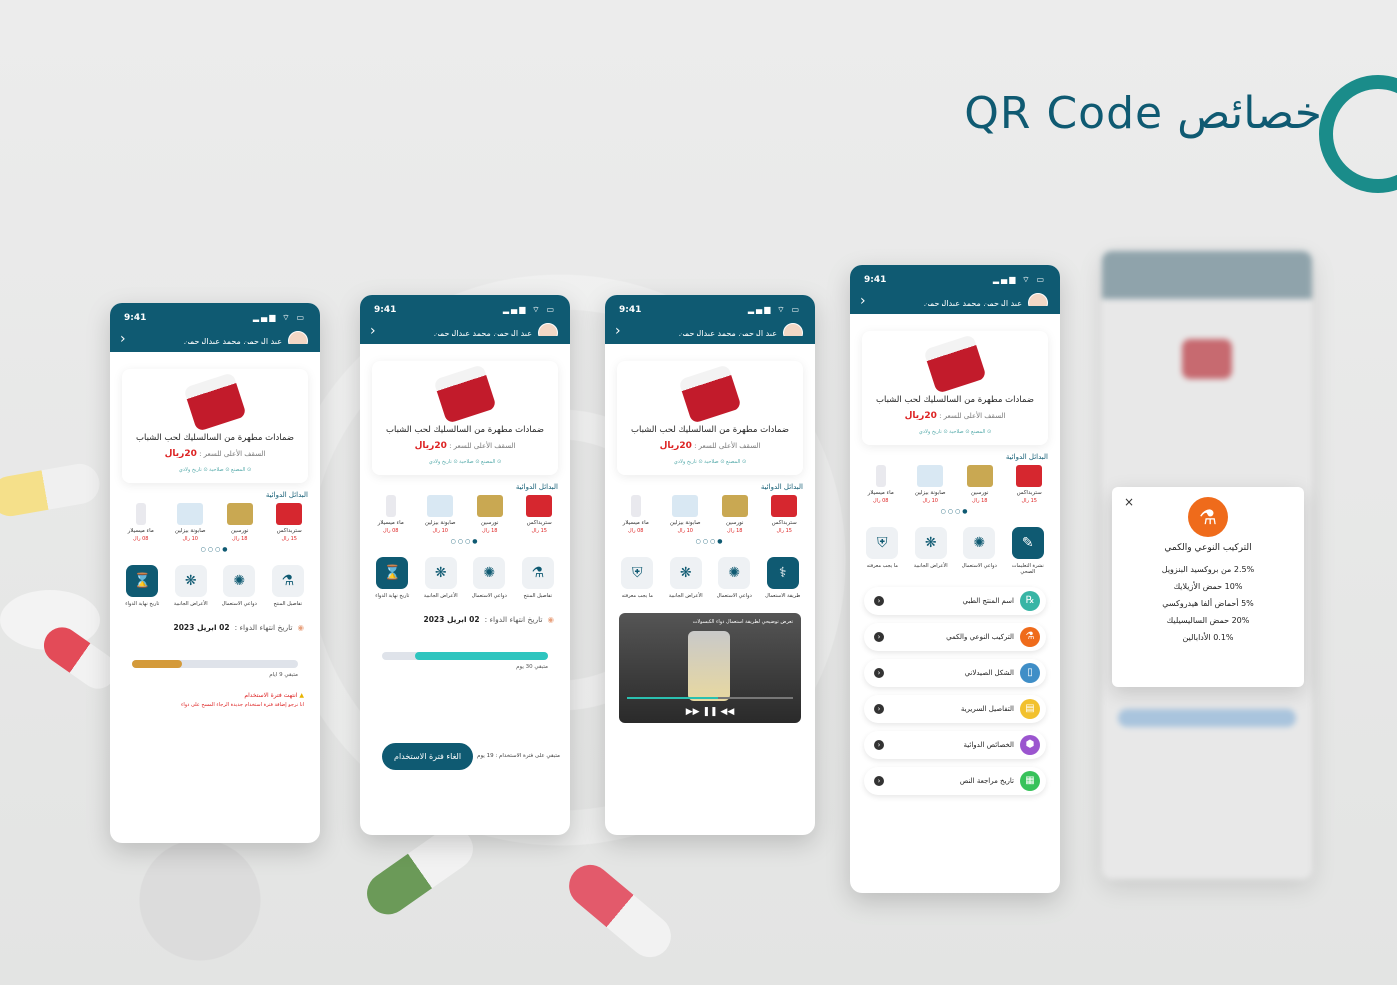 The width and height of the screenshot is (1397, 985). What do you see at coordinates (955, 781) in the screenshot?
I see `property-row-revision-date: ▦ تاريخ مراجعة النص ‹` at bounding box center [955, 781].